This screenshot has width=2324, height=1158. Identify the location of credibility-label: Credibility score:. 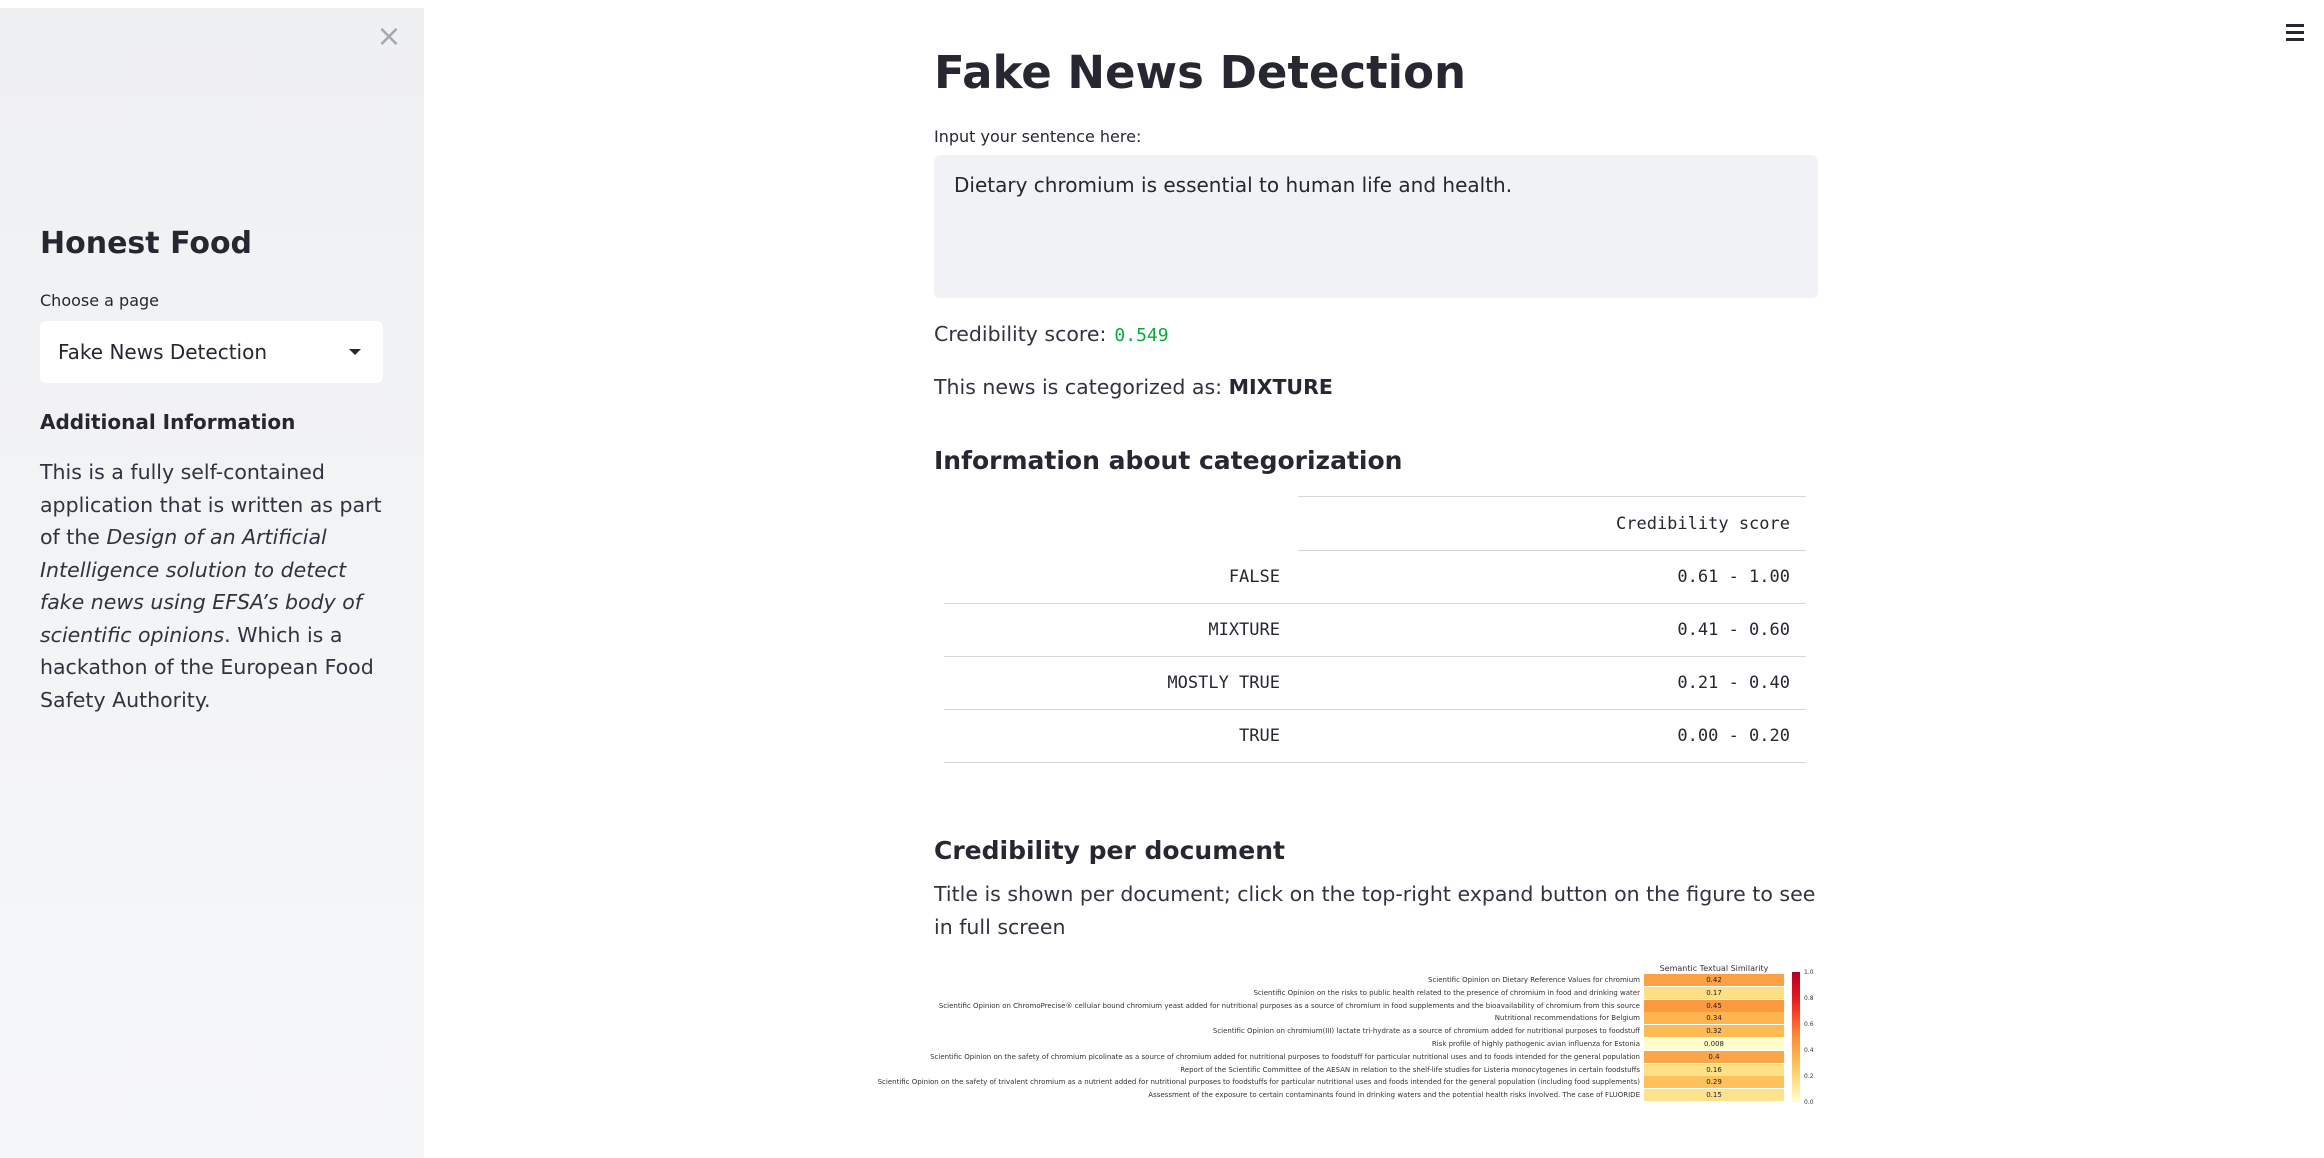
(1020, 334).